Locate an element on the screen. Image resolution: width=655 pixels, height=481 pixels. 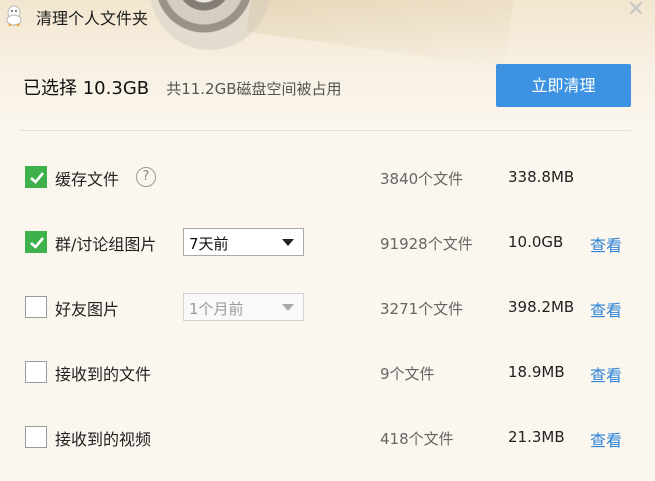
time-range-select: 1个月前 is located at coordinates (243, 307).